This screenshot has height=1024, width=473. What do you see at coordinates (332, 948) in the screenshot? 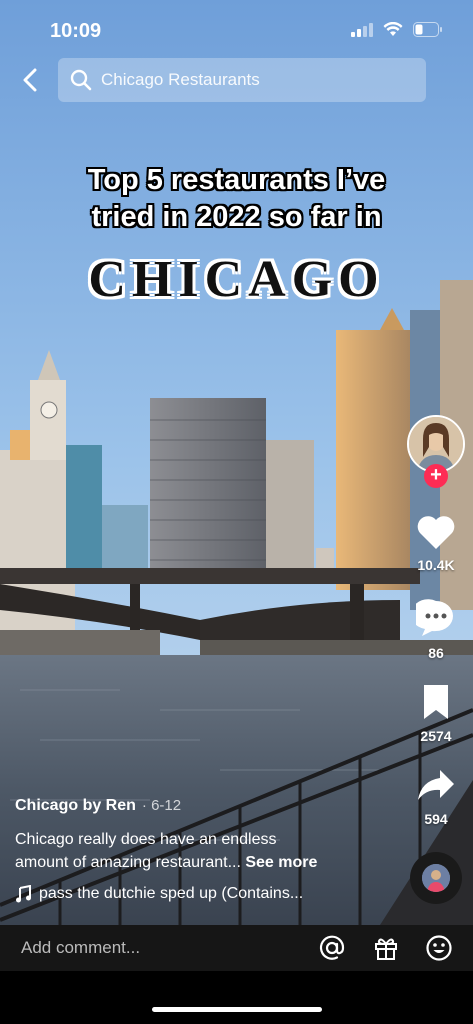
I see `mention-icon` at bounding box center [332, 948].